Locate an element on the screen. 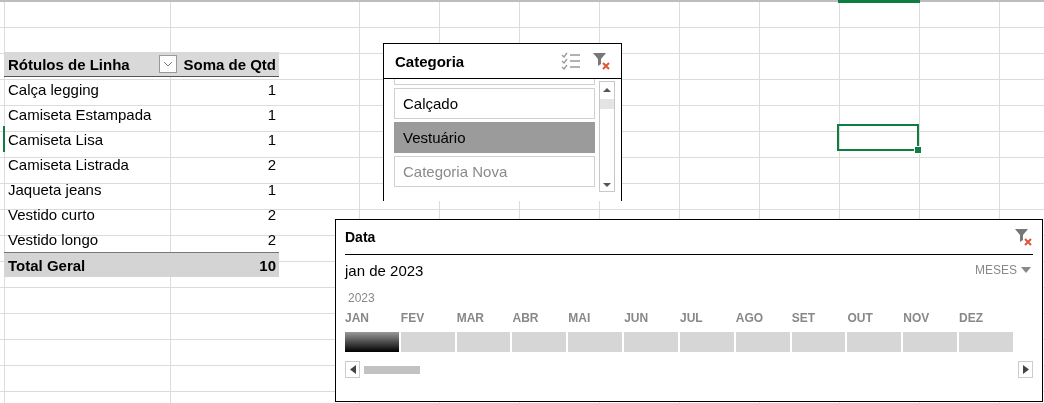  slicer-title: Categoria is located at coordinates (430, 61).